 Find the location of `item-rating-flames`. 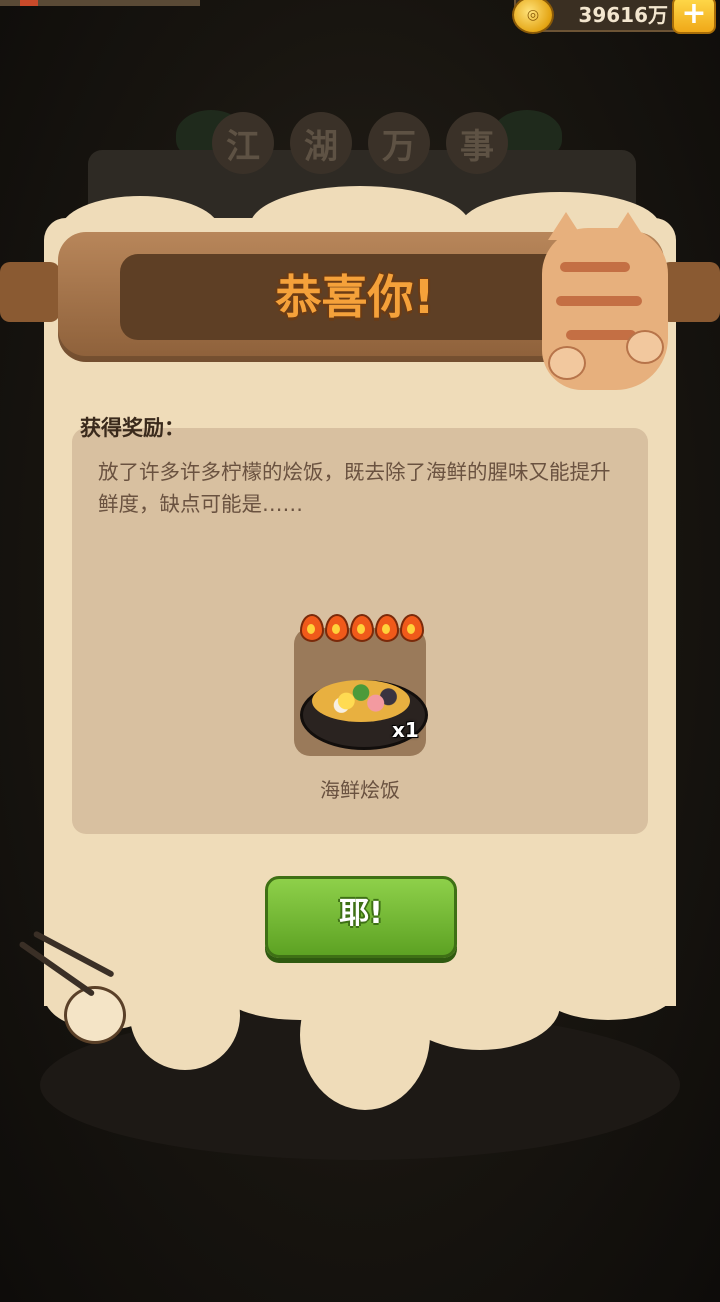

item-rating-flames is located at coordinates (362, 628).